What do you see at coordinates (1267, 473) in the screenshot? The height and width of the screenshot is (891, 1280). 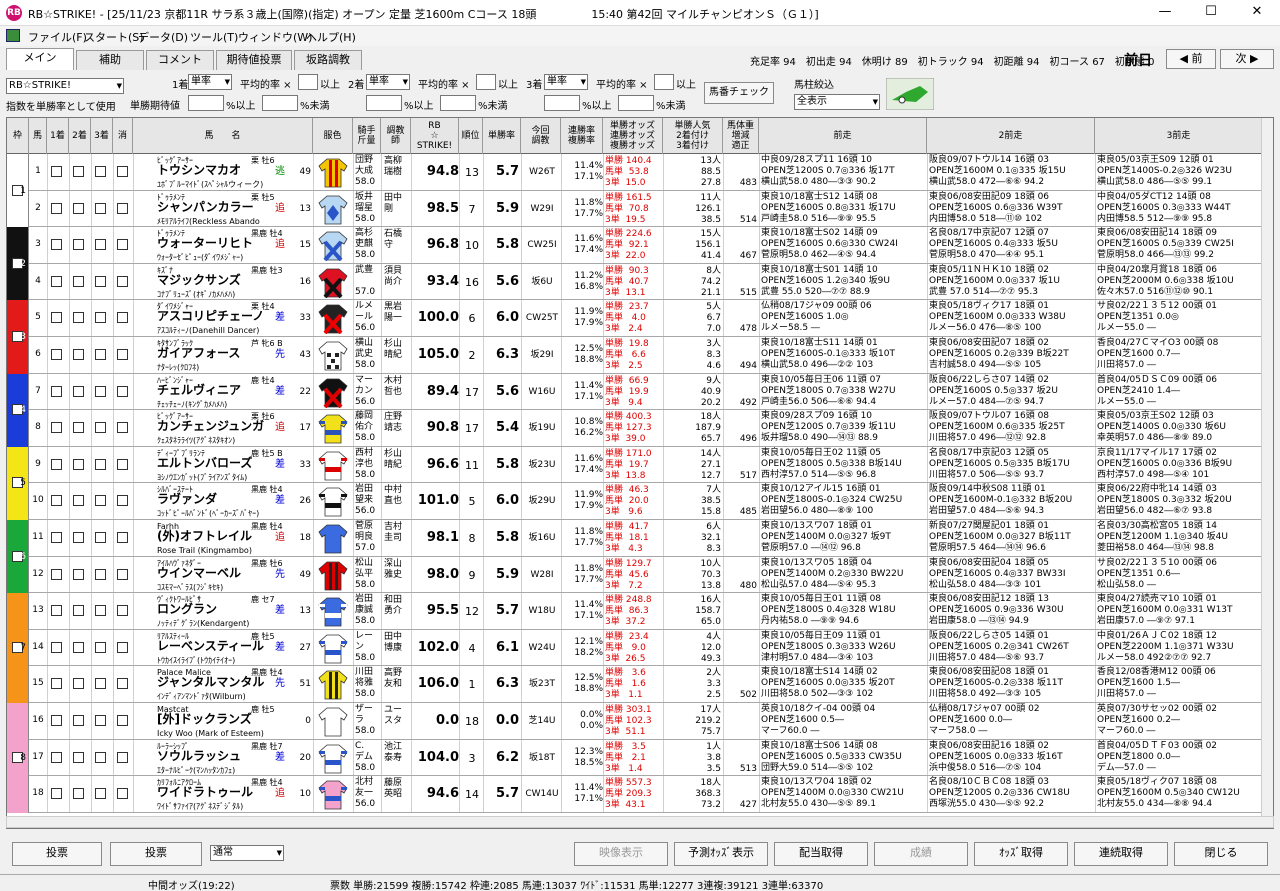 I see `vertical-scrollbar` at bounding box center [1267, 473].